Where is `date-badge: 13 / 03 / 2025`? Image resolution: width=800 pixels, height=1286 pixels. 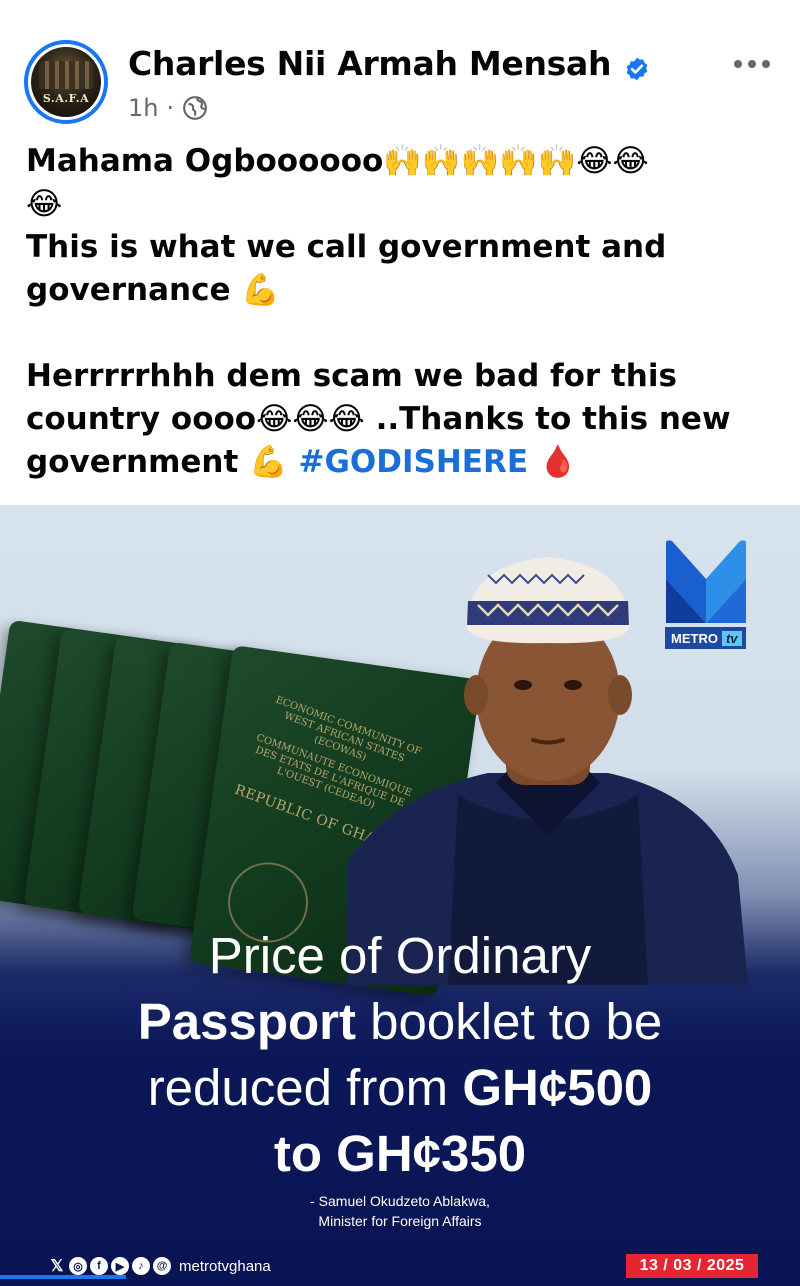 date-badge: 13 / 03 / 2025 is located at coordinates (692, 1266).